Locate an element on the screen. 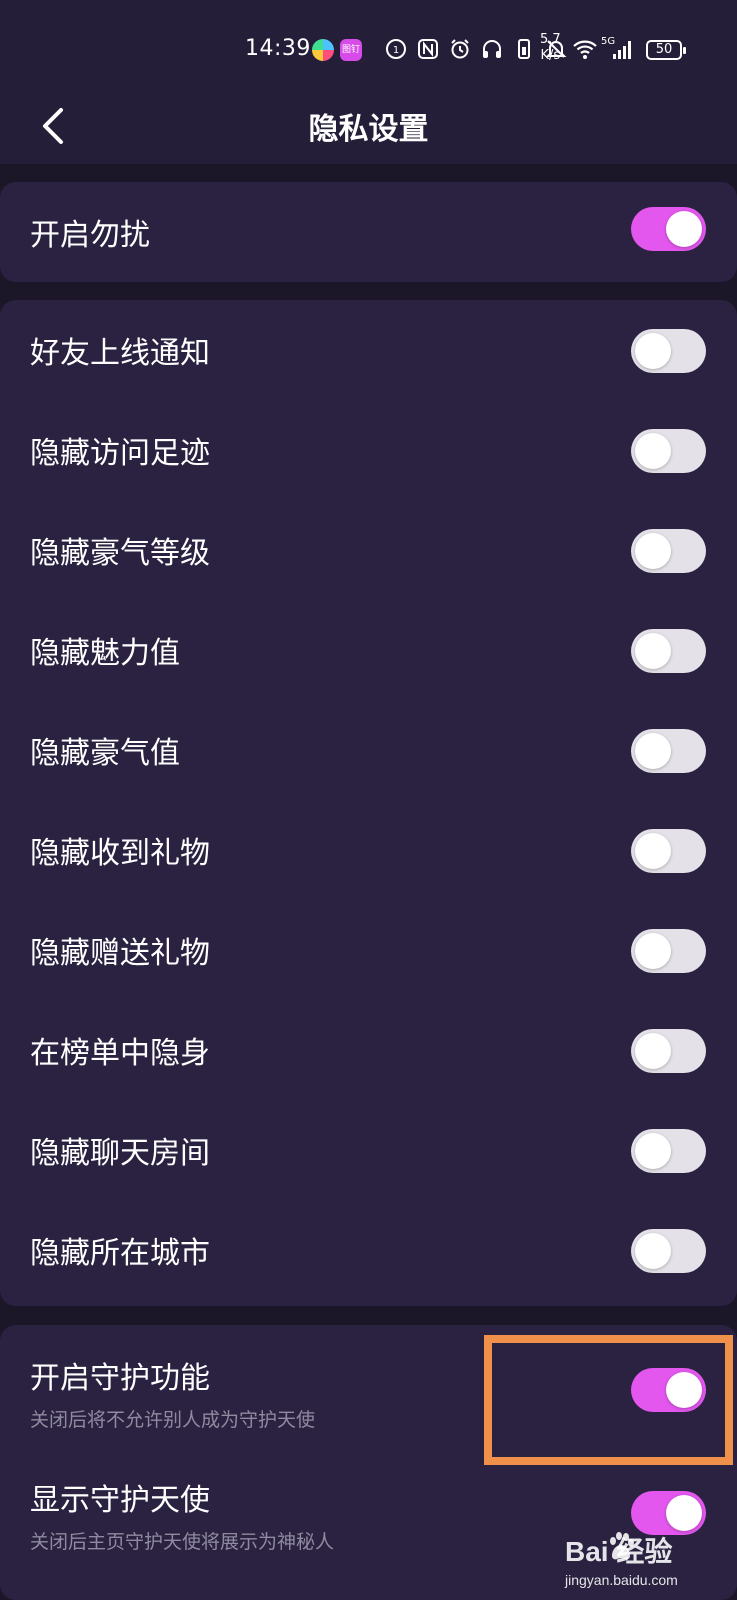  header: 隐私设置 is located at coordinates (368, 127).